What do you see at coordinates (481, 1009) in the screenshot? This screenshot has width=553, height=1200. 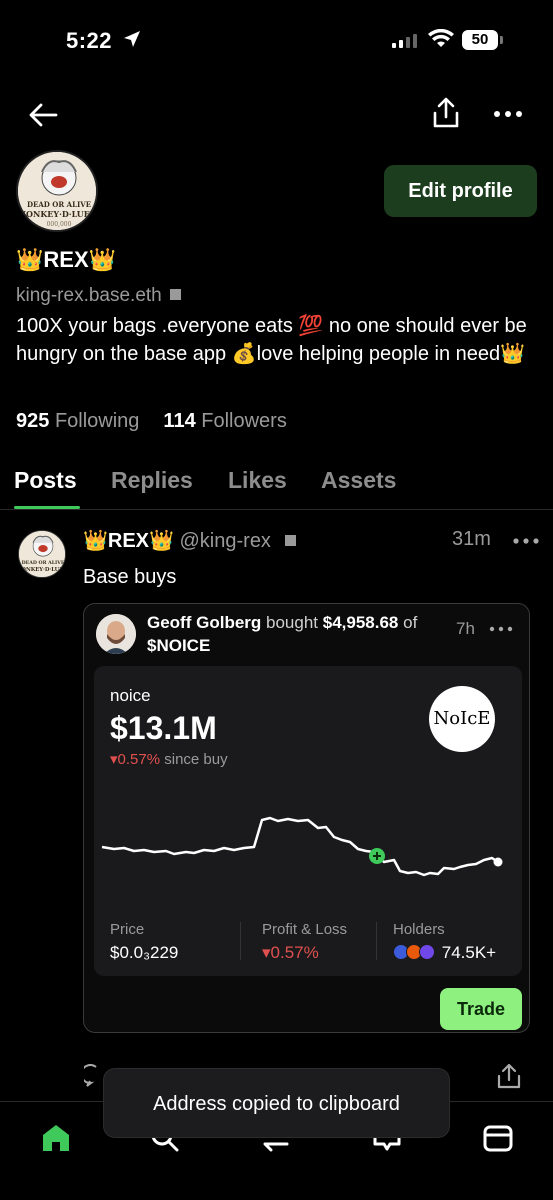 I see `trade-button: Trade` at bounding box center [481, 1009].